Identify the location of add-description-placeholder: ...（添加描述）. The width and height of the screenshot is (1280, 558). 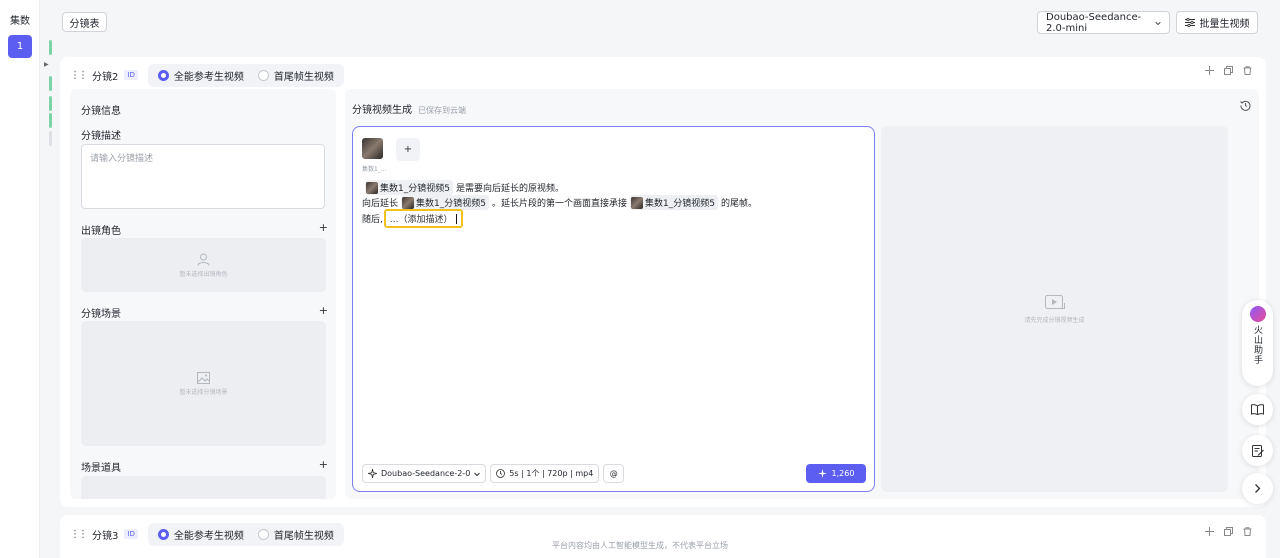
(423, 218).